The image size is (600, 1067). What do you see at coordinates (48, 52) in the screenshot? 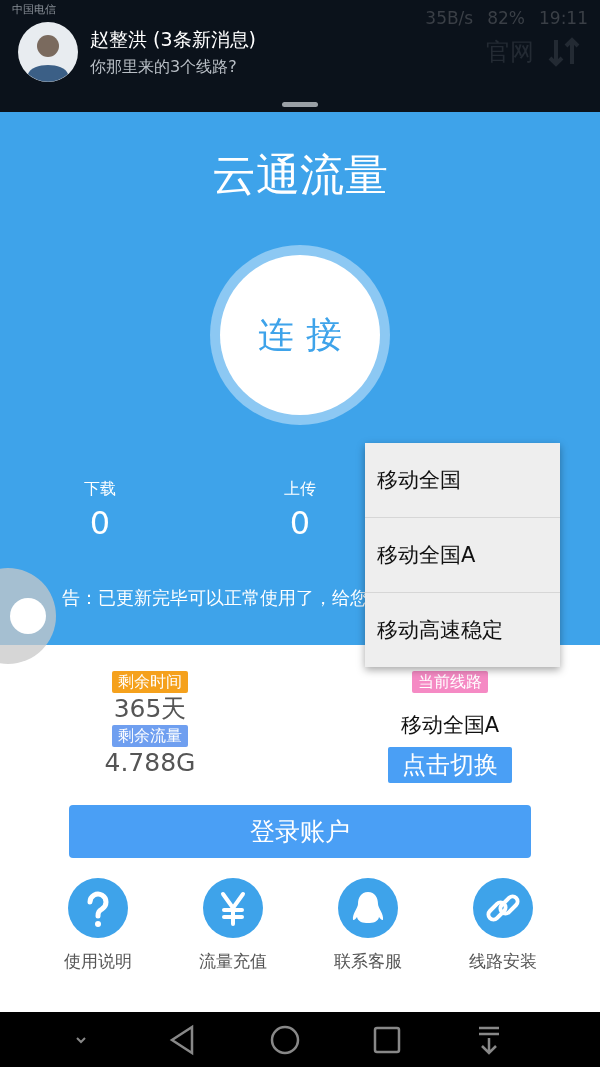
I see `avatar` at bounding box center [48, 52].